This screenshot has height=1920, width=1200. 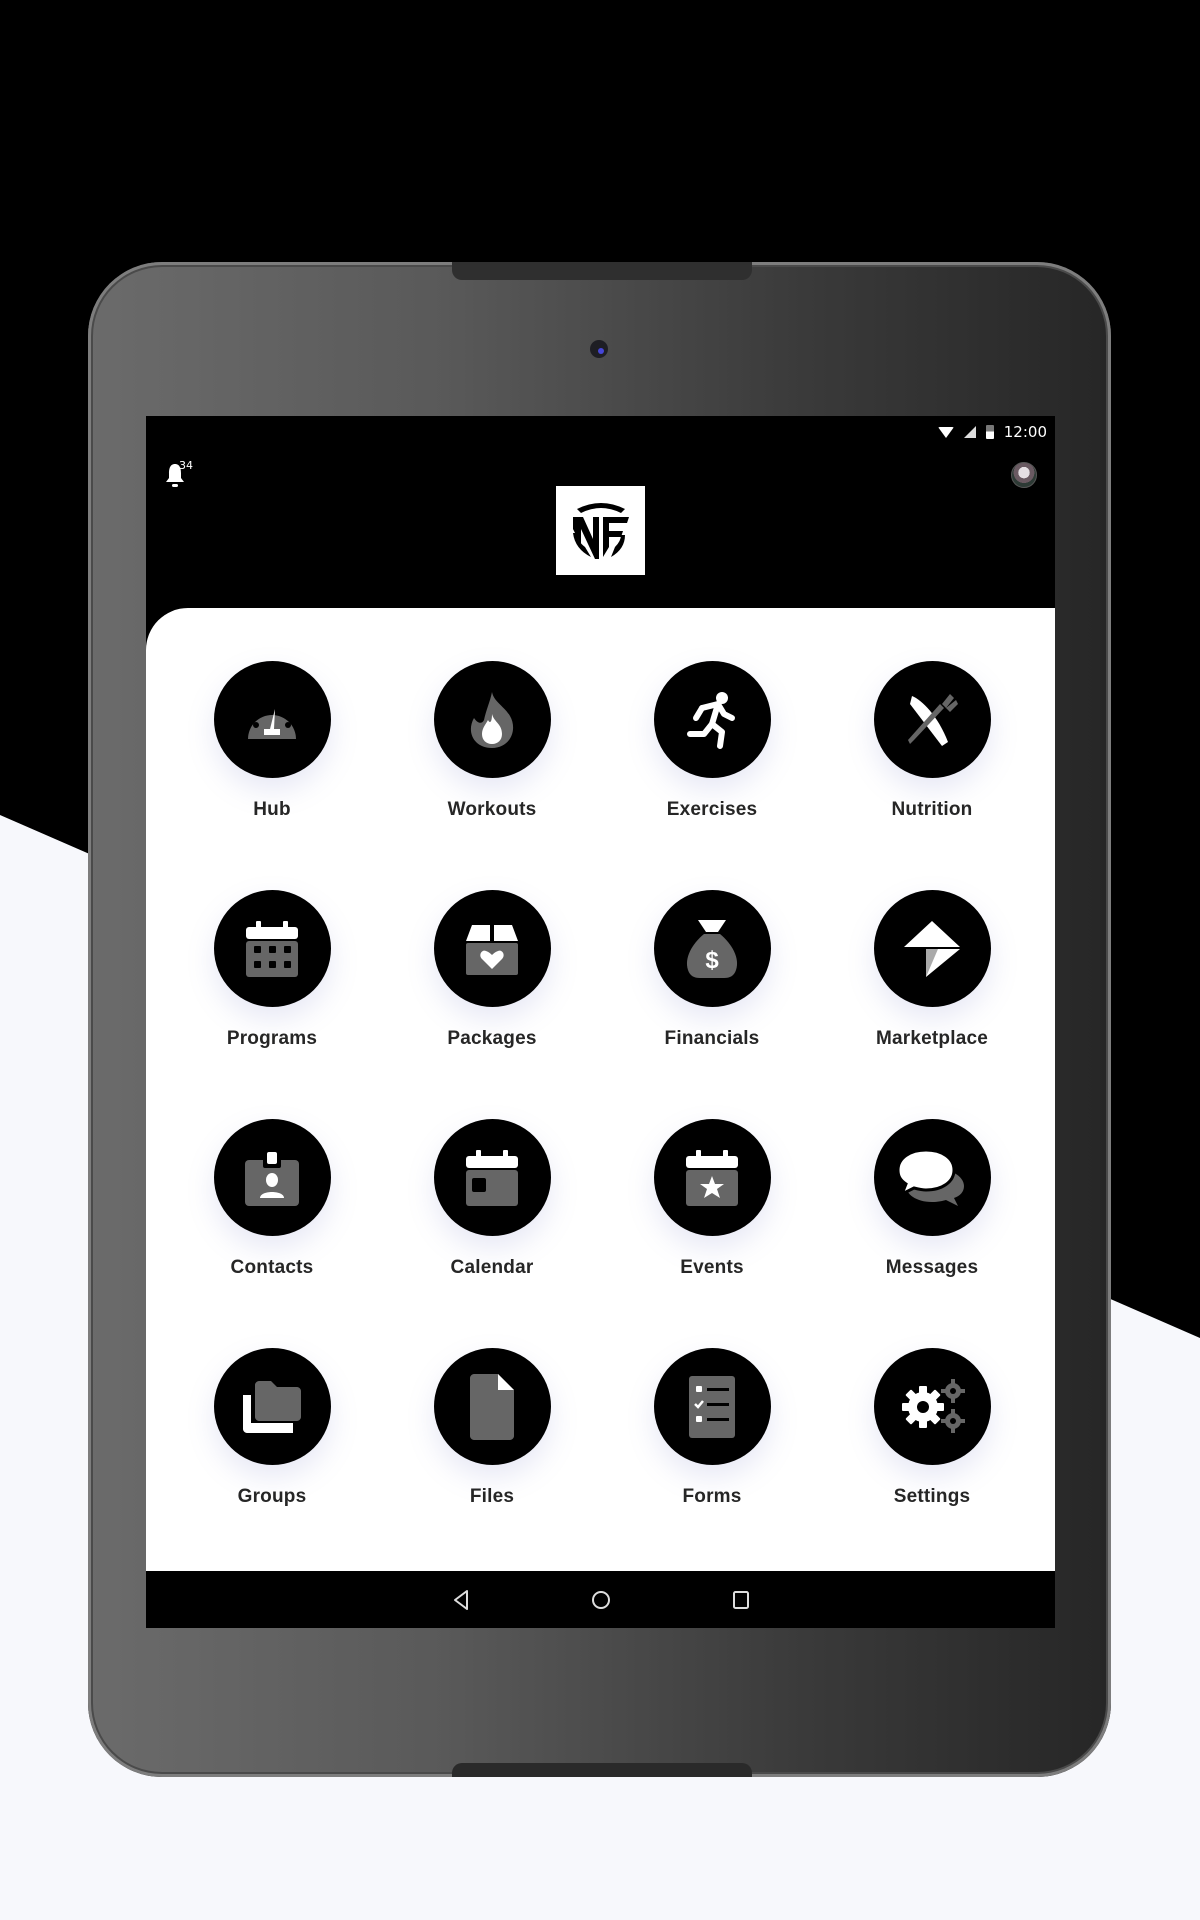 I want to click on menu-item-messages: Messages, so click(x=932, y=1209).